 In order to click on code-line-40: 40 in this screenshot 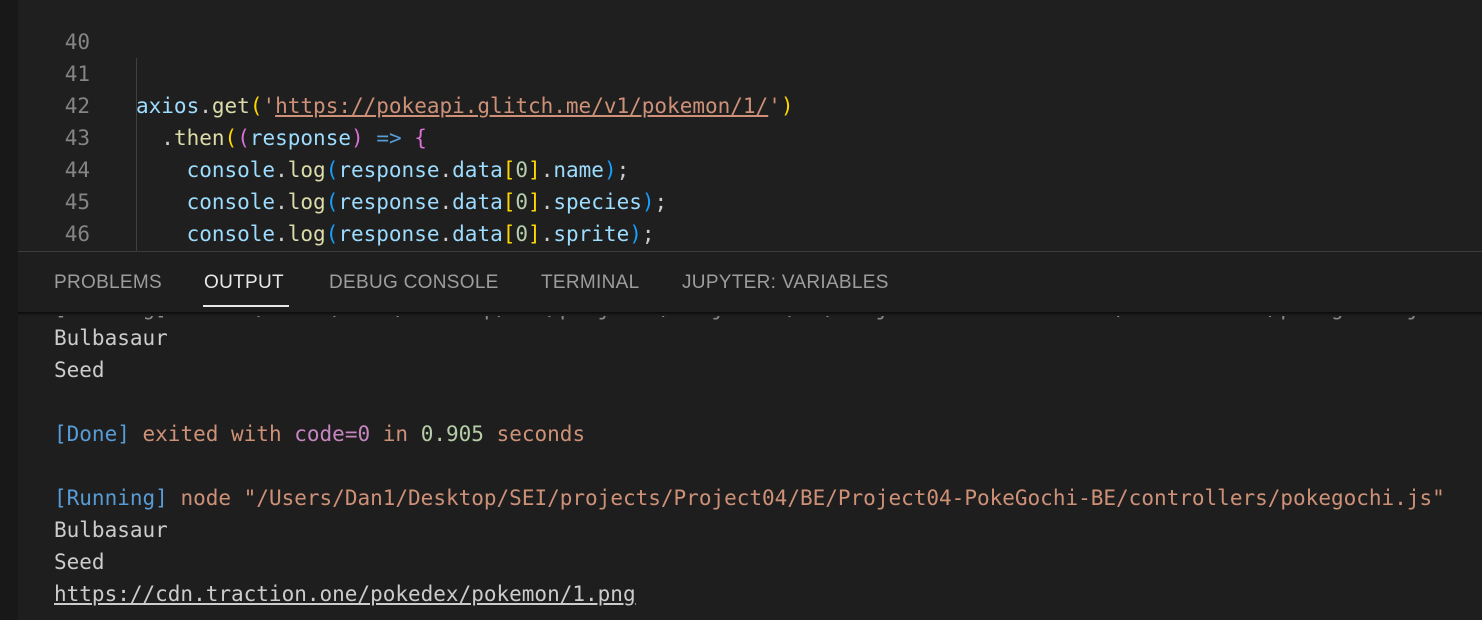, I will do `click(750, 27)`.